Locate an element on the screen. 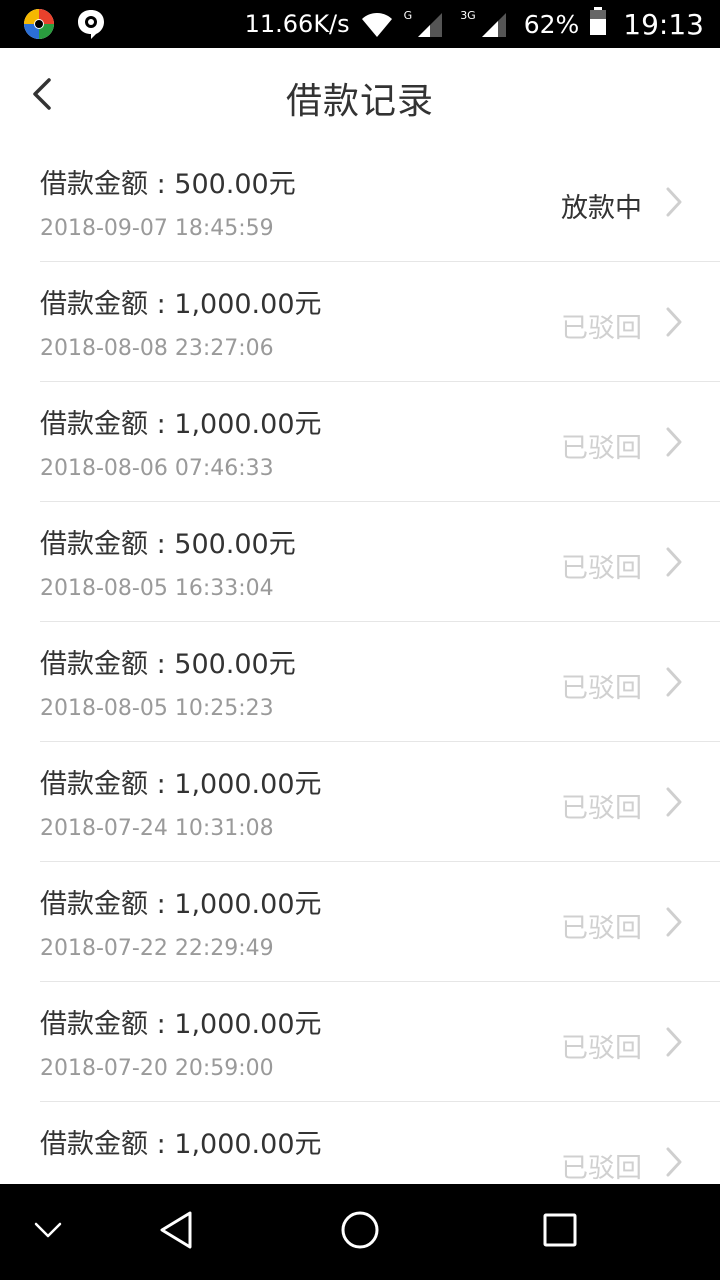 The width and height of the screenshot is (720, 1280). list-item: 借款金额 : 1,000.00元 2018-07-22 22:29:49 已驳回 is located at coordinates (380, 922).